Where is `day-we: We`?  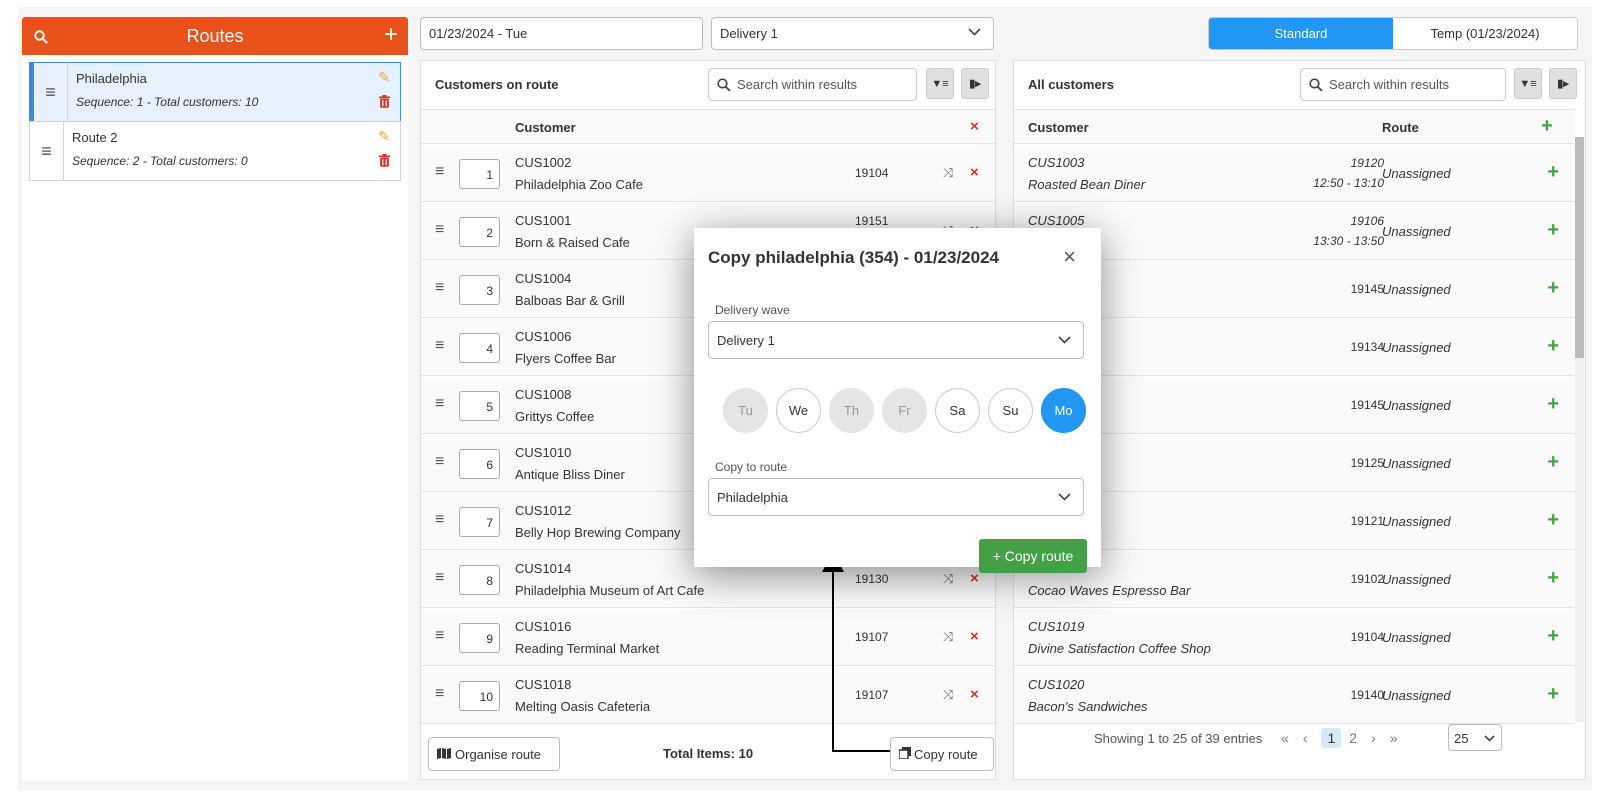 day-we: We is located at coordinates (798, 410).